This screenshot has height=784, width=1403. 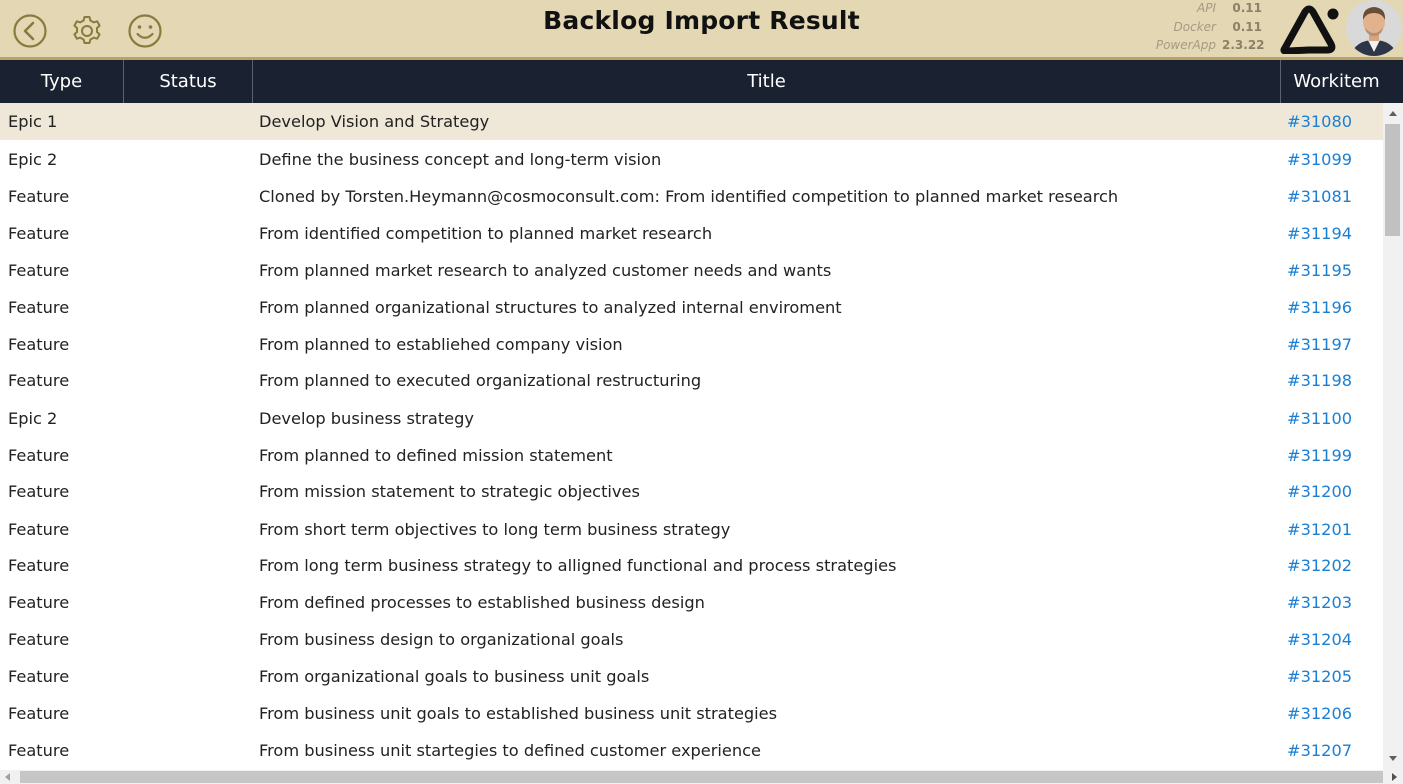 What do you see at coordinates (1243, 45) in the screenshot?
I see `version-value: 2.3.22` at bounding box center [1243, 45].